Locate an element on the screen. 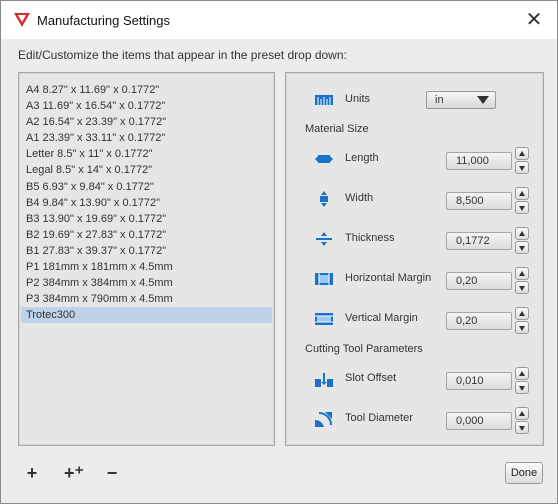 This screenshot has height=504, width=558. horizontal-margin-row: Horizontal Margin 0,20 is located at coordinates (415, 279).